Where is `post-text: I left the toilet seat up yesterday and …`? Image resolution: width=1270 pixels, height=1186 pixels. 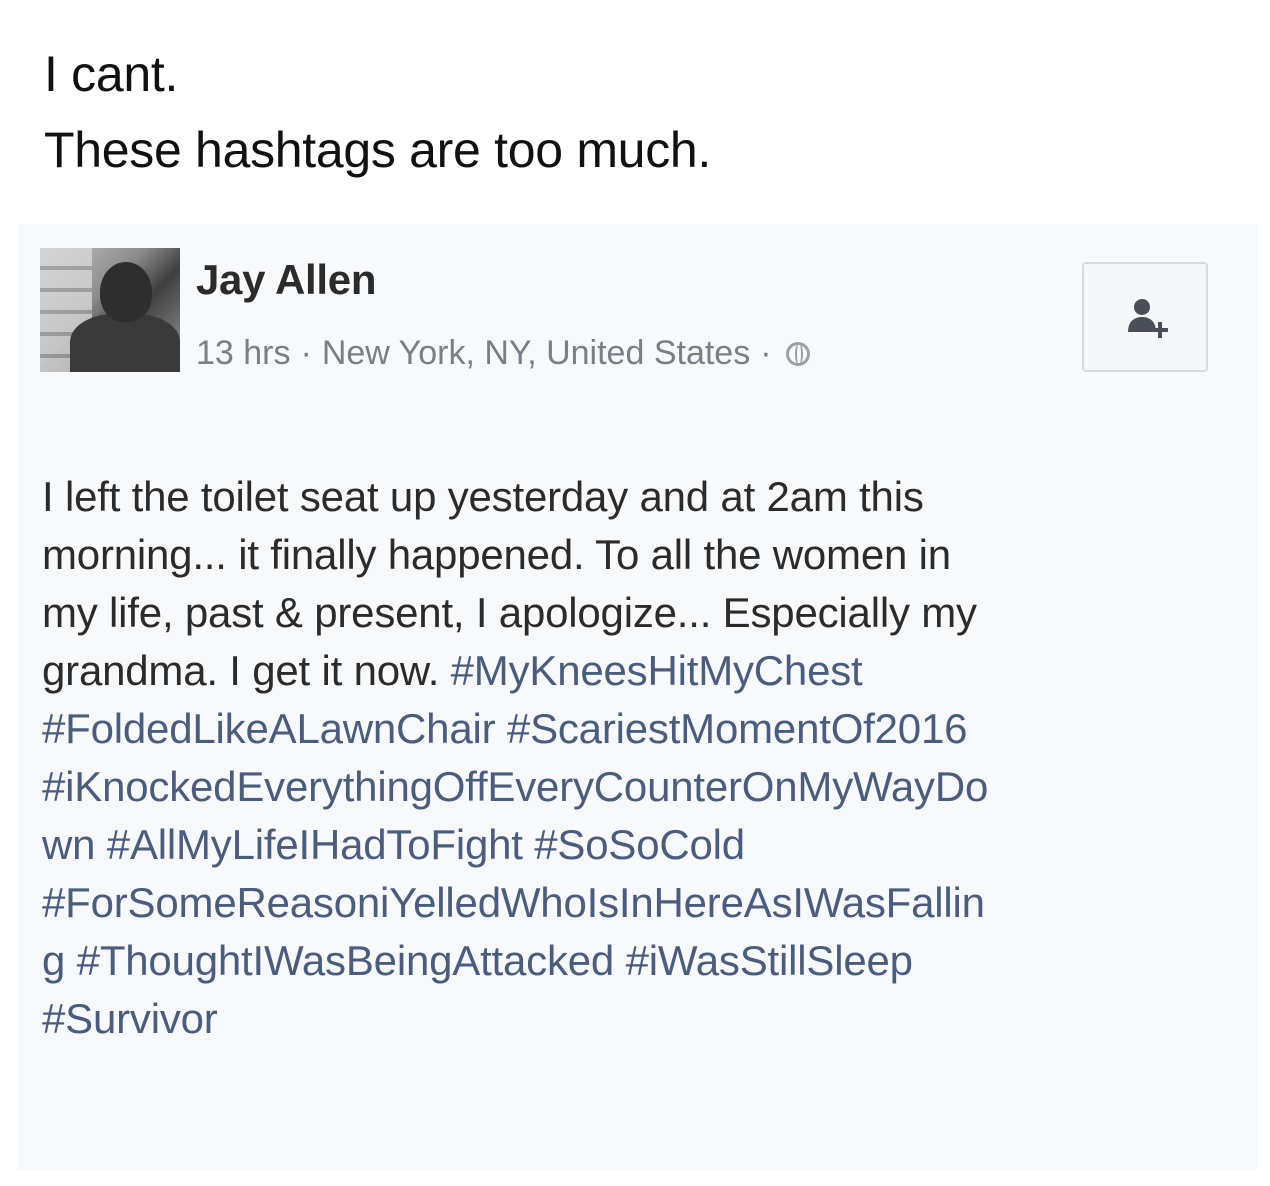
post-text: I left the toilet seat up yesterday and … is located at coordinates (483, 496).